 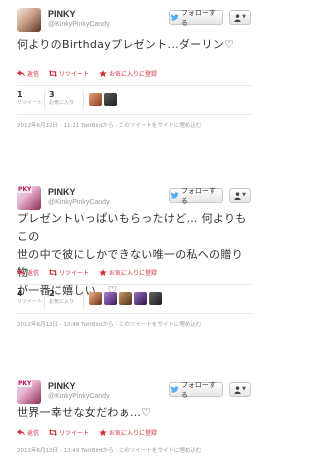 What do you see at coordinates (84, 412) in the screenshot?
I see `tweet-text: 世界一幸せな女だわぁ…♡` at bounding box center [84, 412].